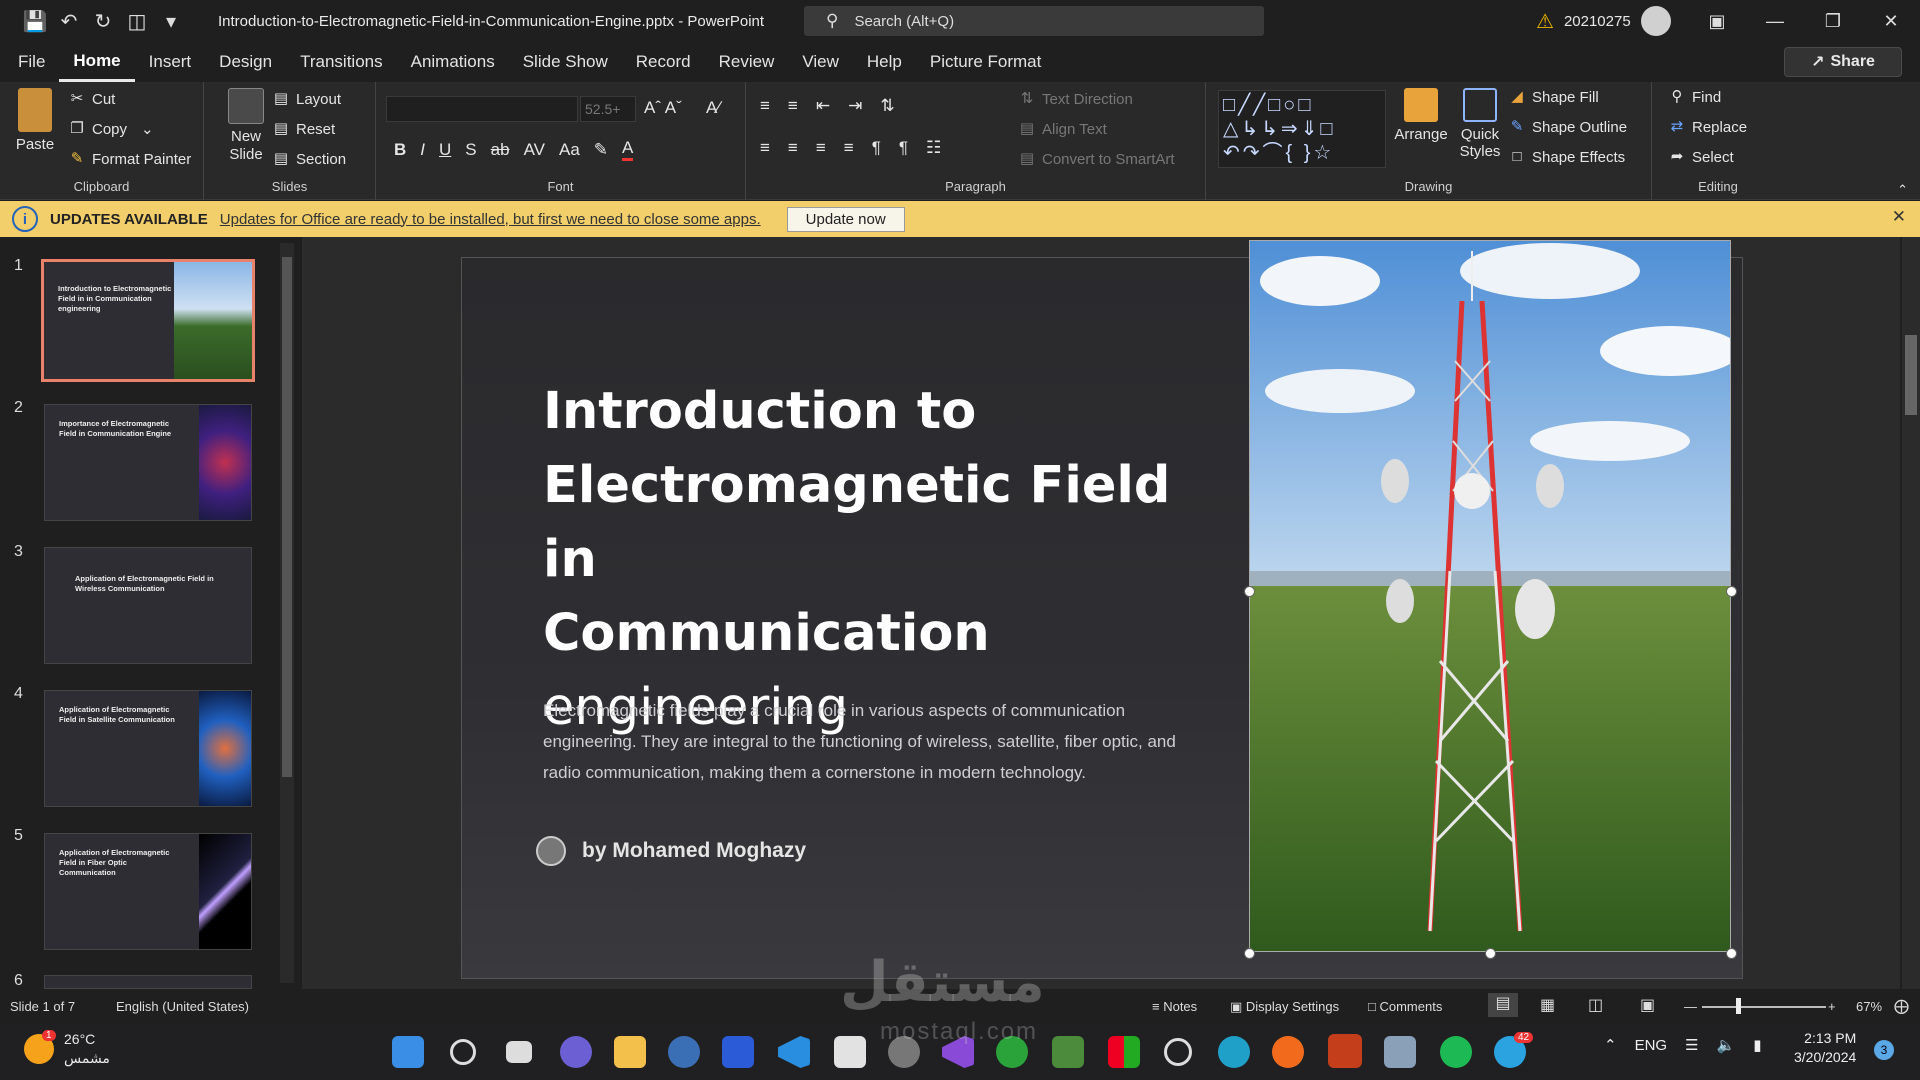  Describe the element at coordinates (1566, 157) in the screenshot. I see `shape-effects-button: □ Shape Effects` at that location.